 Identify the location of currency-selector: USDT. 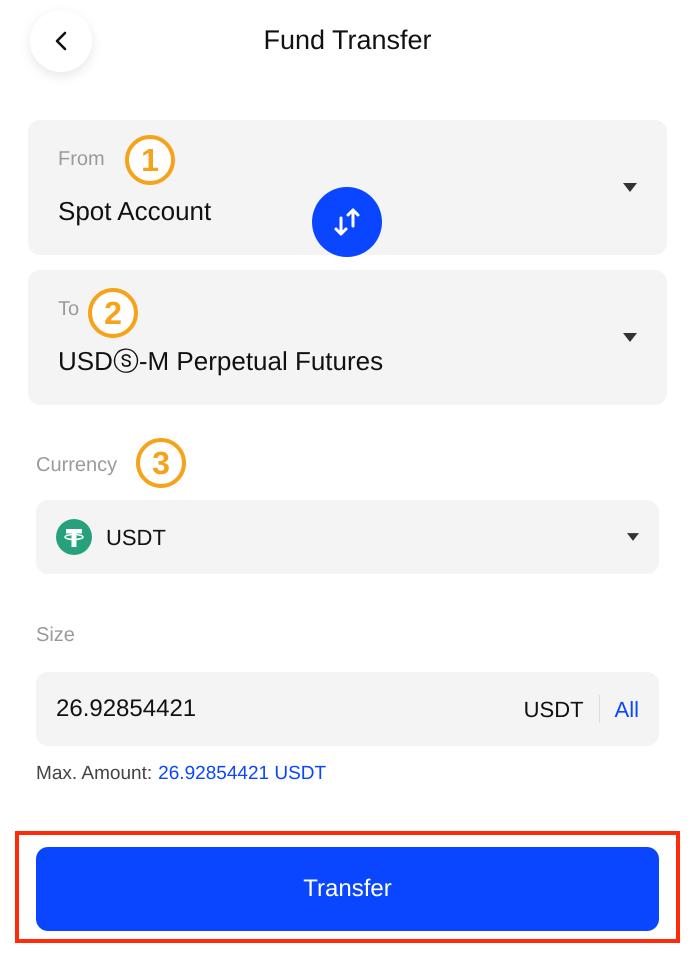
(347, 537).